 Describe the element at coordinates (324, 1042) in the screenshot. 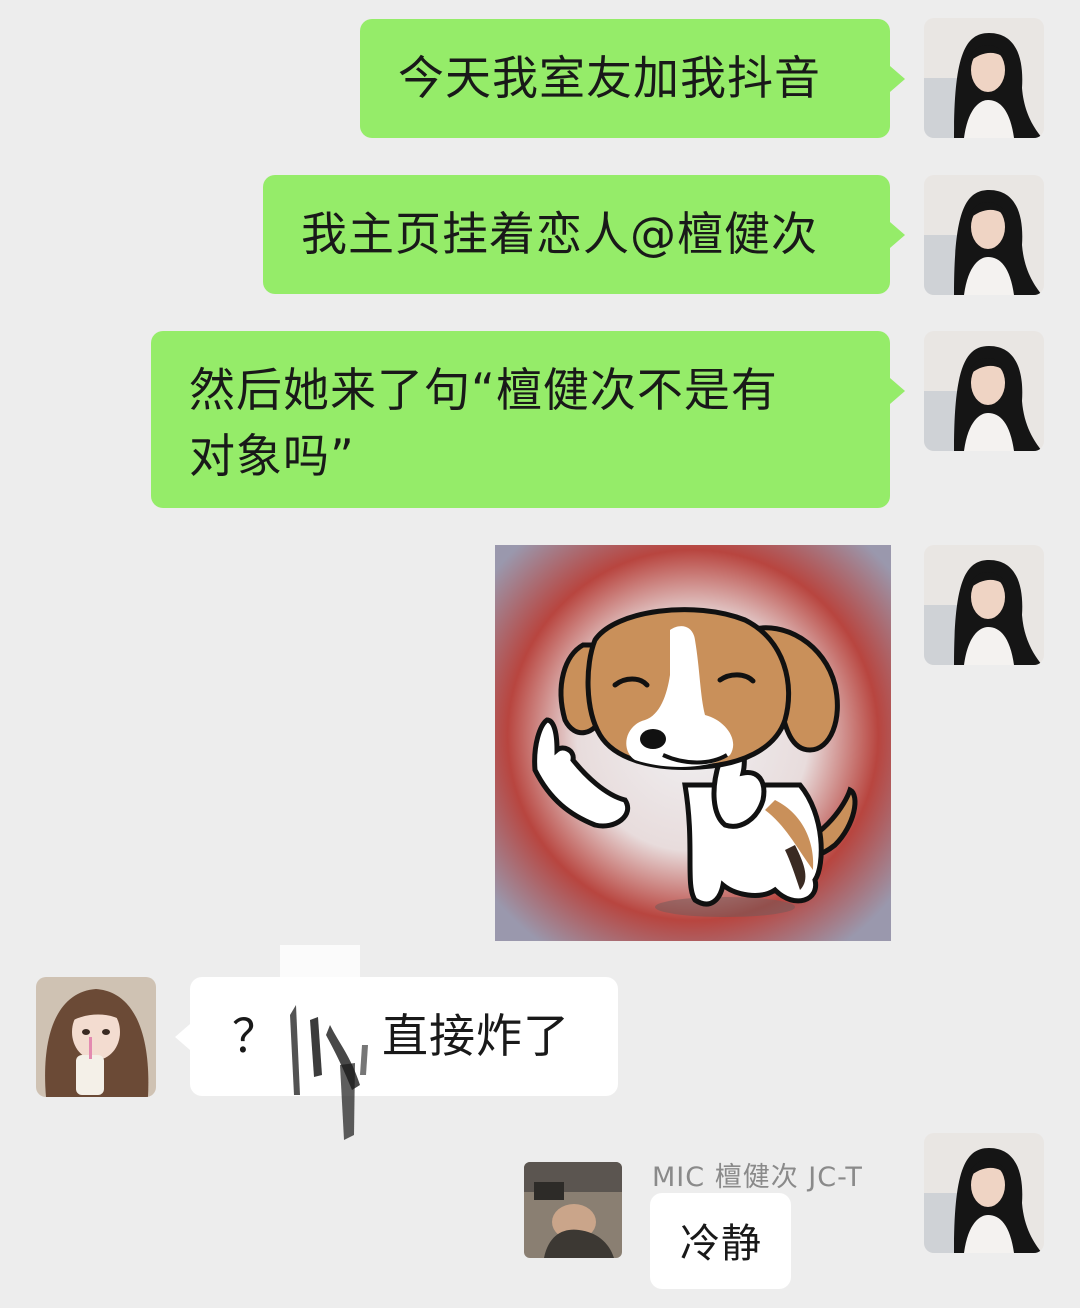

I see `redaction-scribble` at that location.